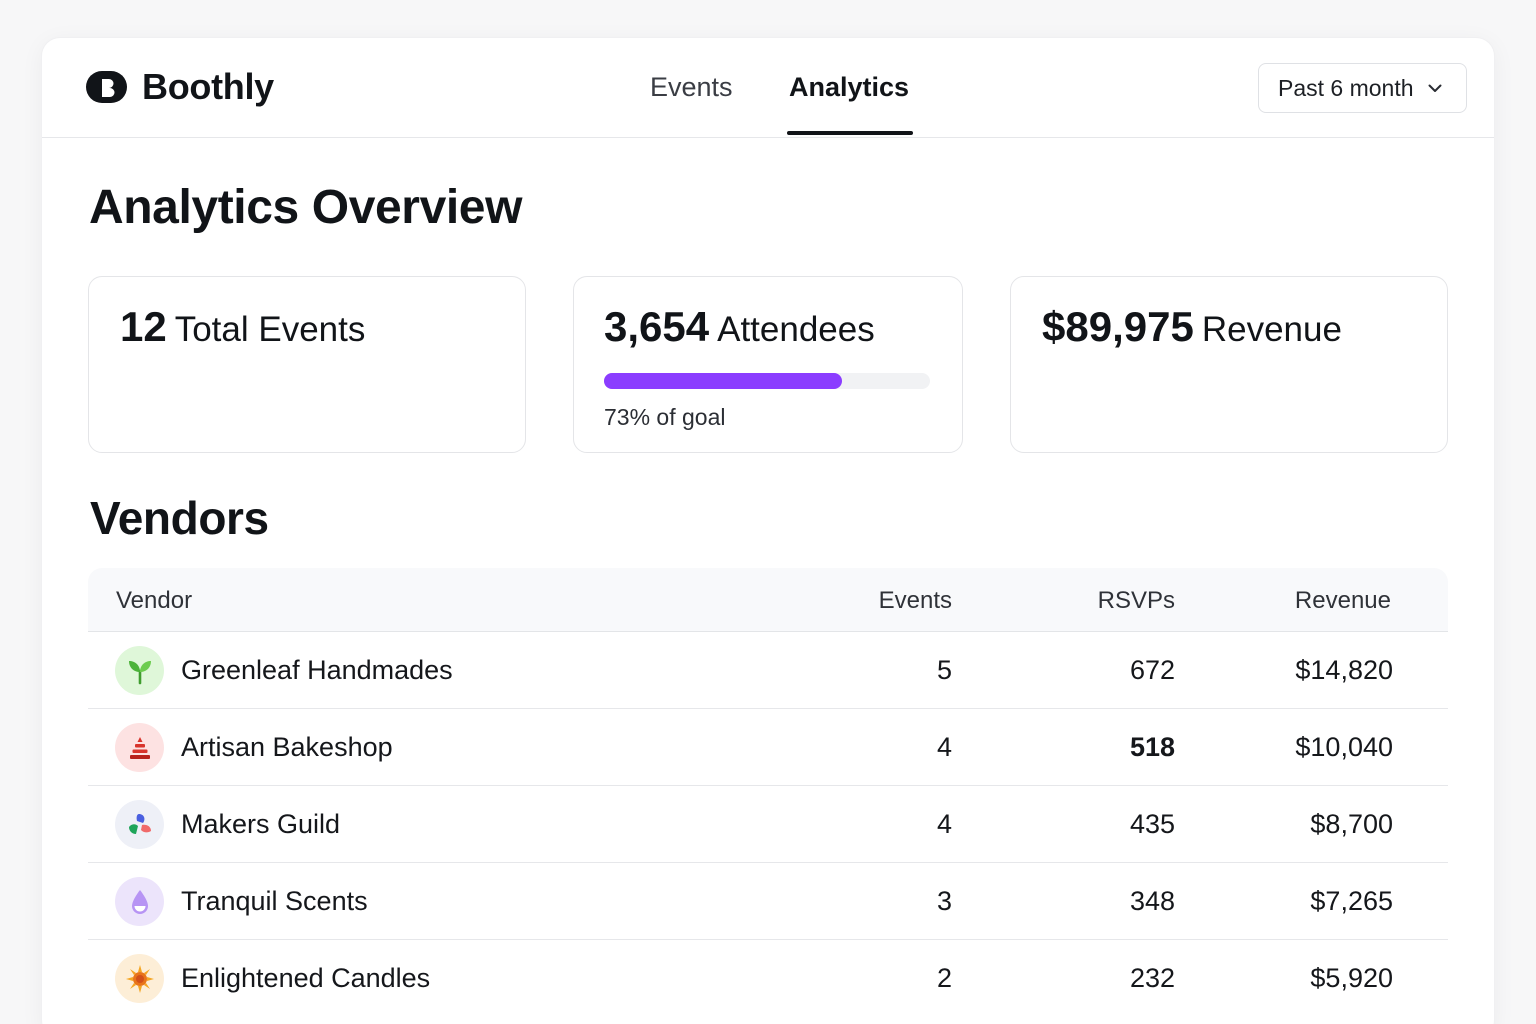  What do you see at coordinates (1152, 978) in the screenshot?
I see `vendor-rsvps: 232` at bounding box center [1152, 978].